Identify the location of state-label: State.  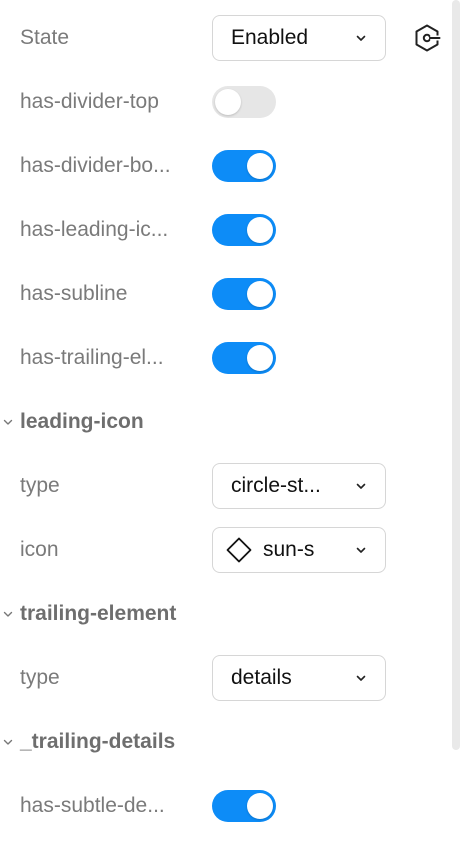
(45, 37).